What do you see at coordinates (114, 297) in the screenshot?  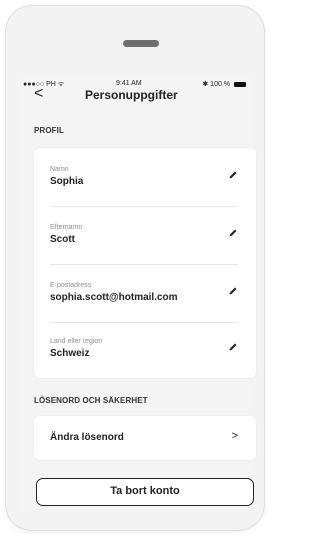 I see `field-value: sophia.scott@hotmail.com` at bounding box center [114, 297].